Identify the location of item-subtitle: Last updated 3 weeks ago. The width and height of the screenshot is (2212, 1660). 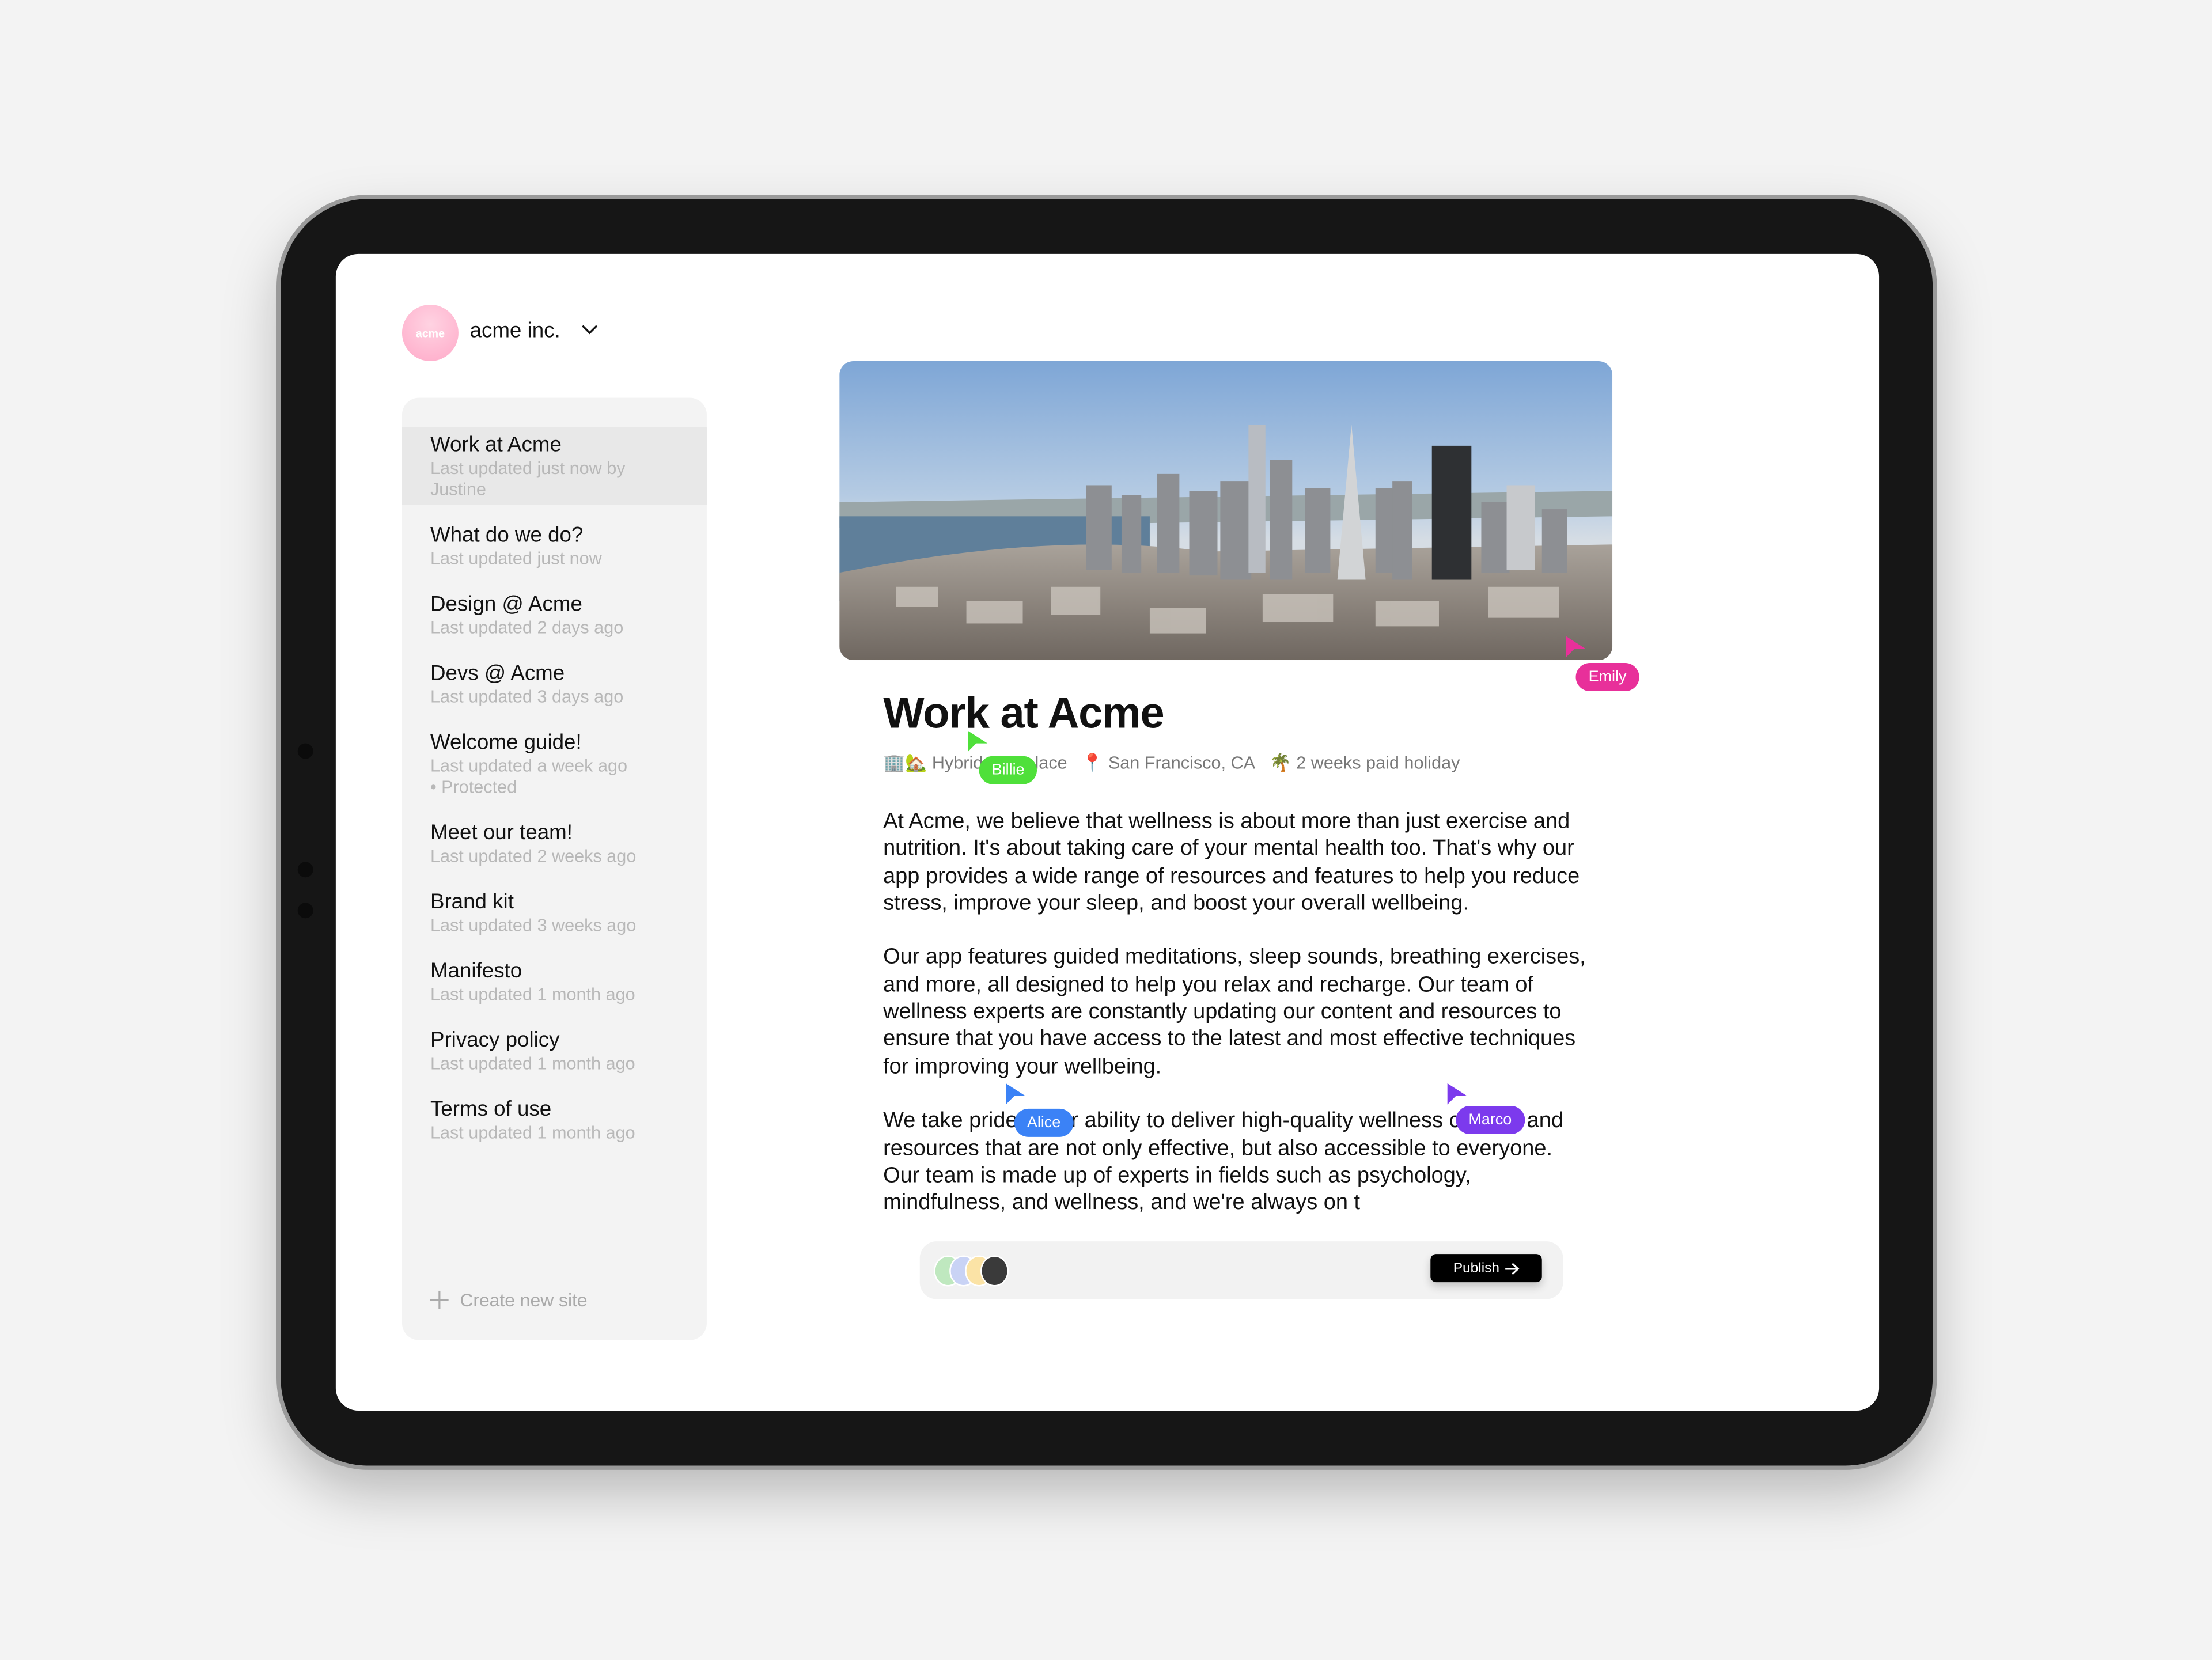
(533, 925).